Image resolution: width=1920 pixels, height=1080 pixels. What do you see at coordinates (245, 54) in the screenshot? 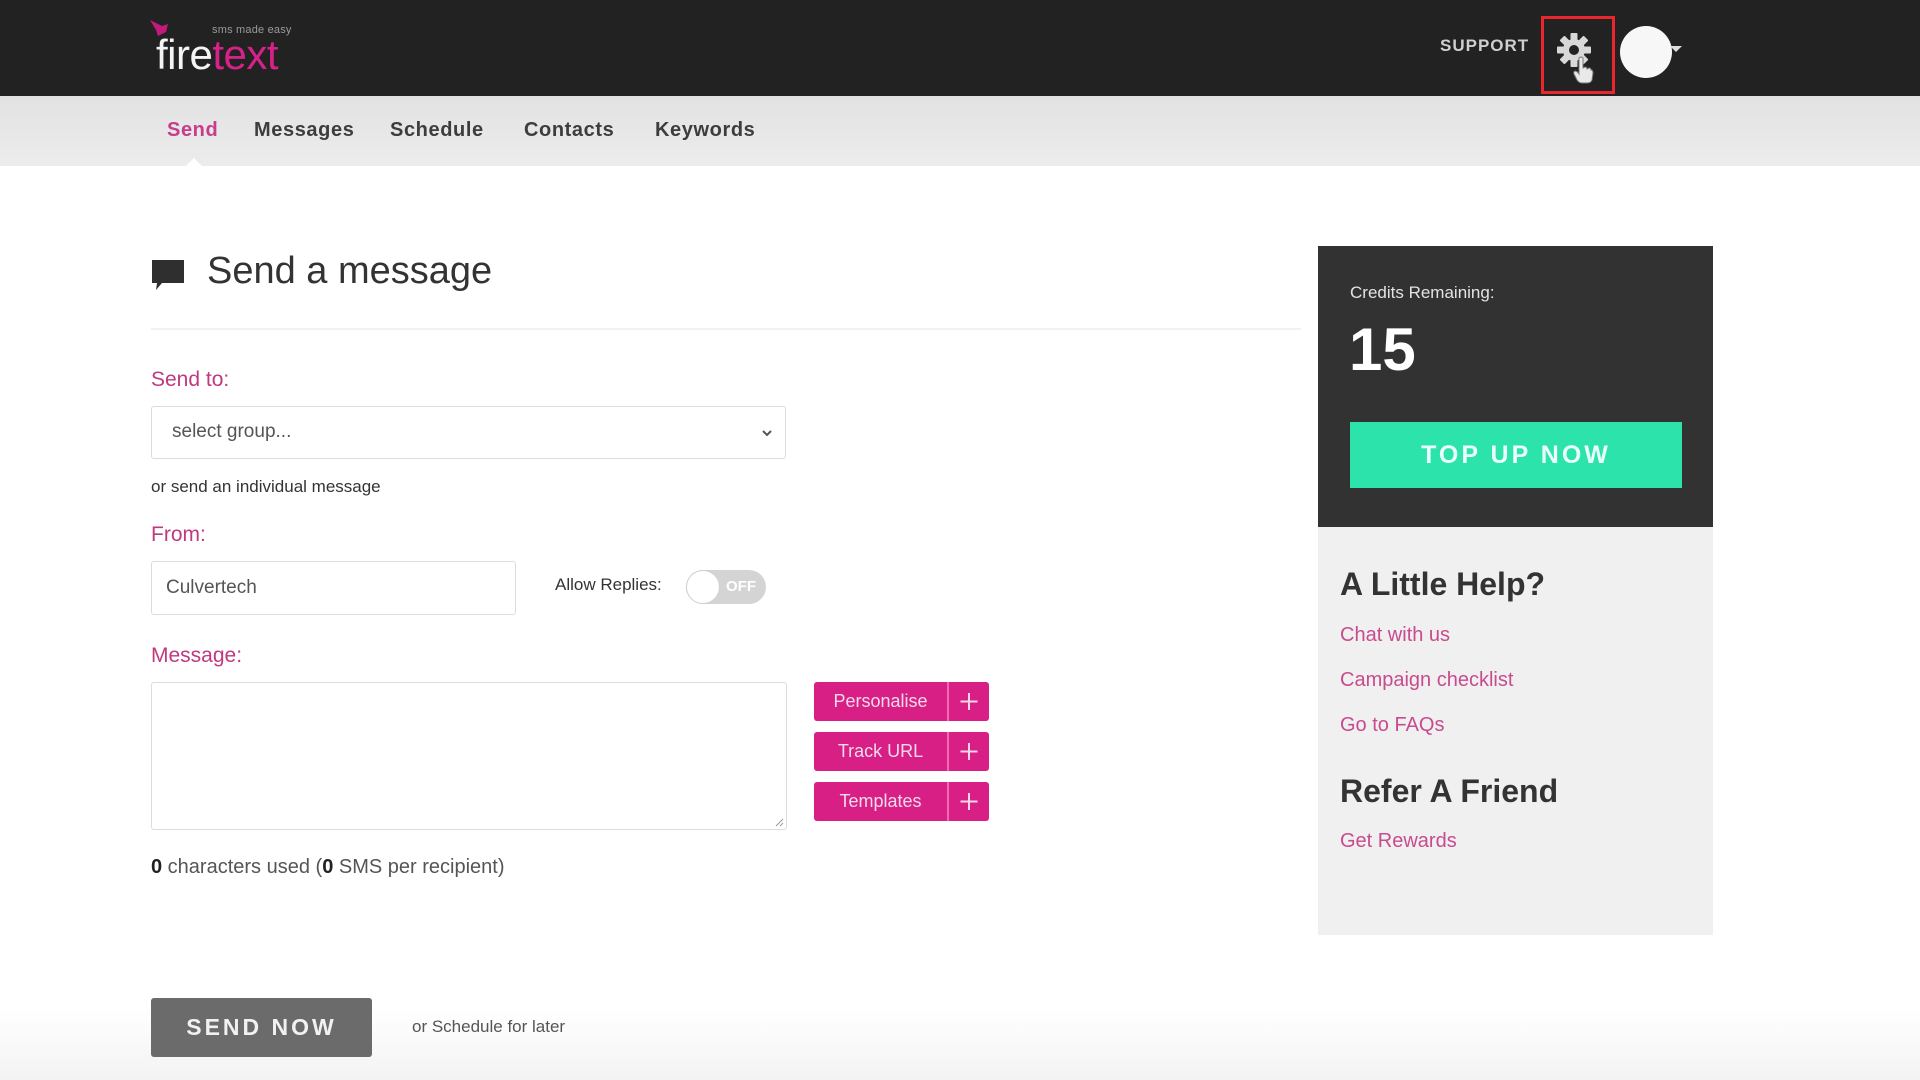
I see `logo-word-text: text` at bounding box center [245, 54].